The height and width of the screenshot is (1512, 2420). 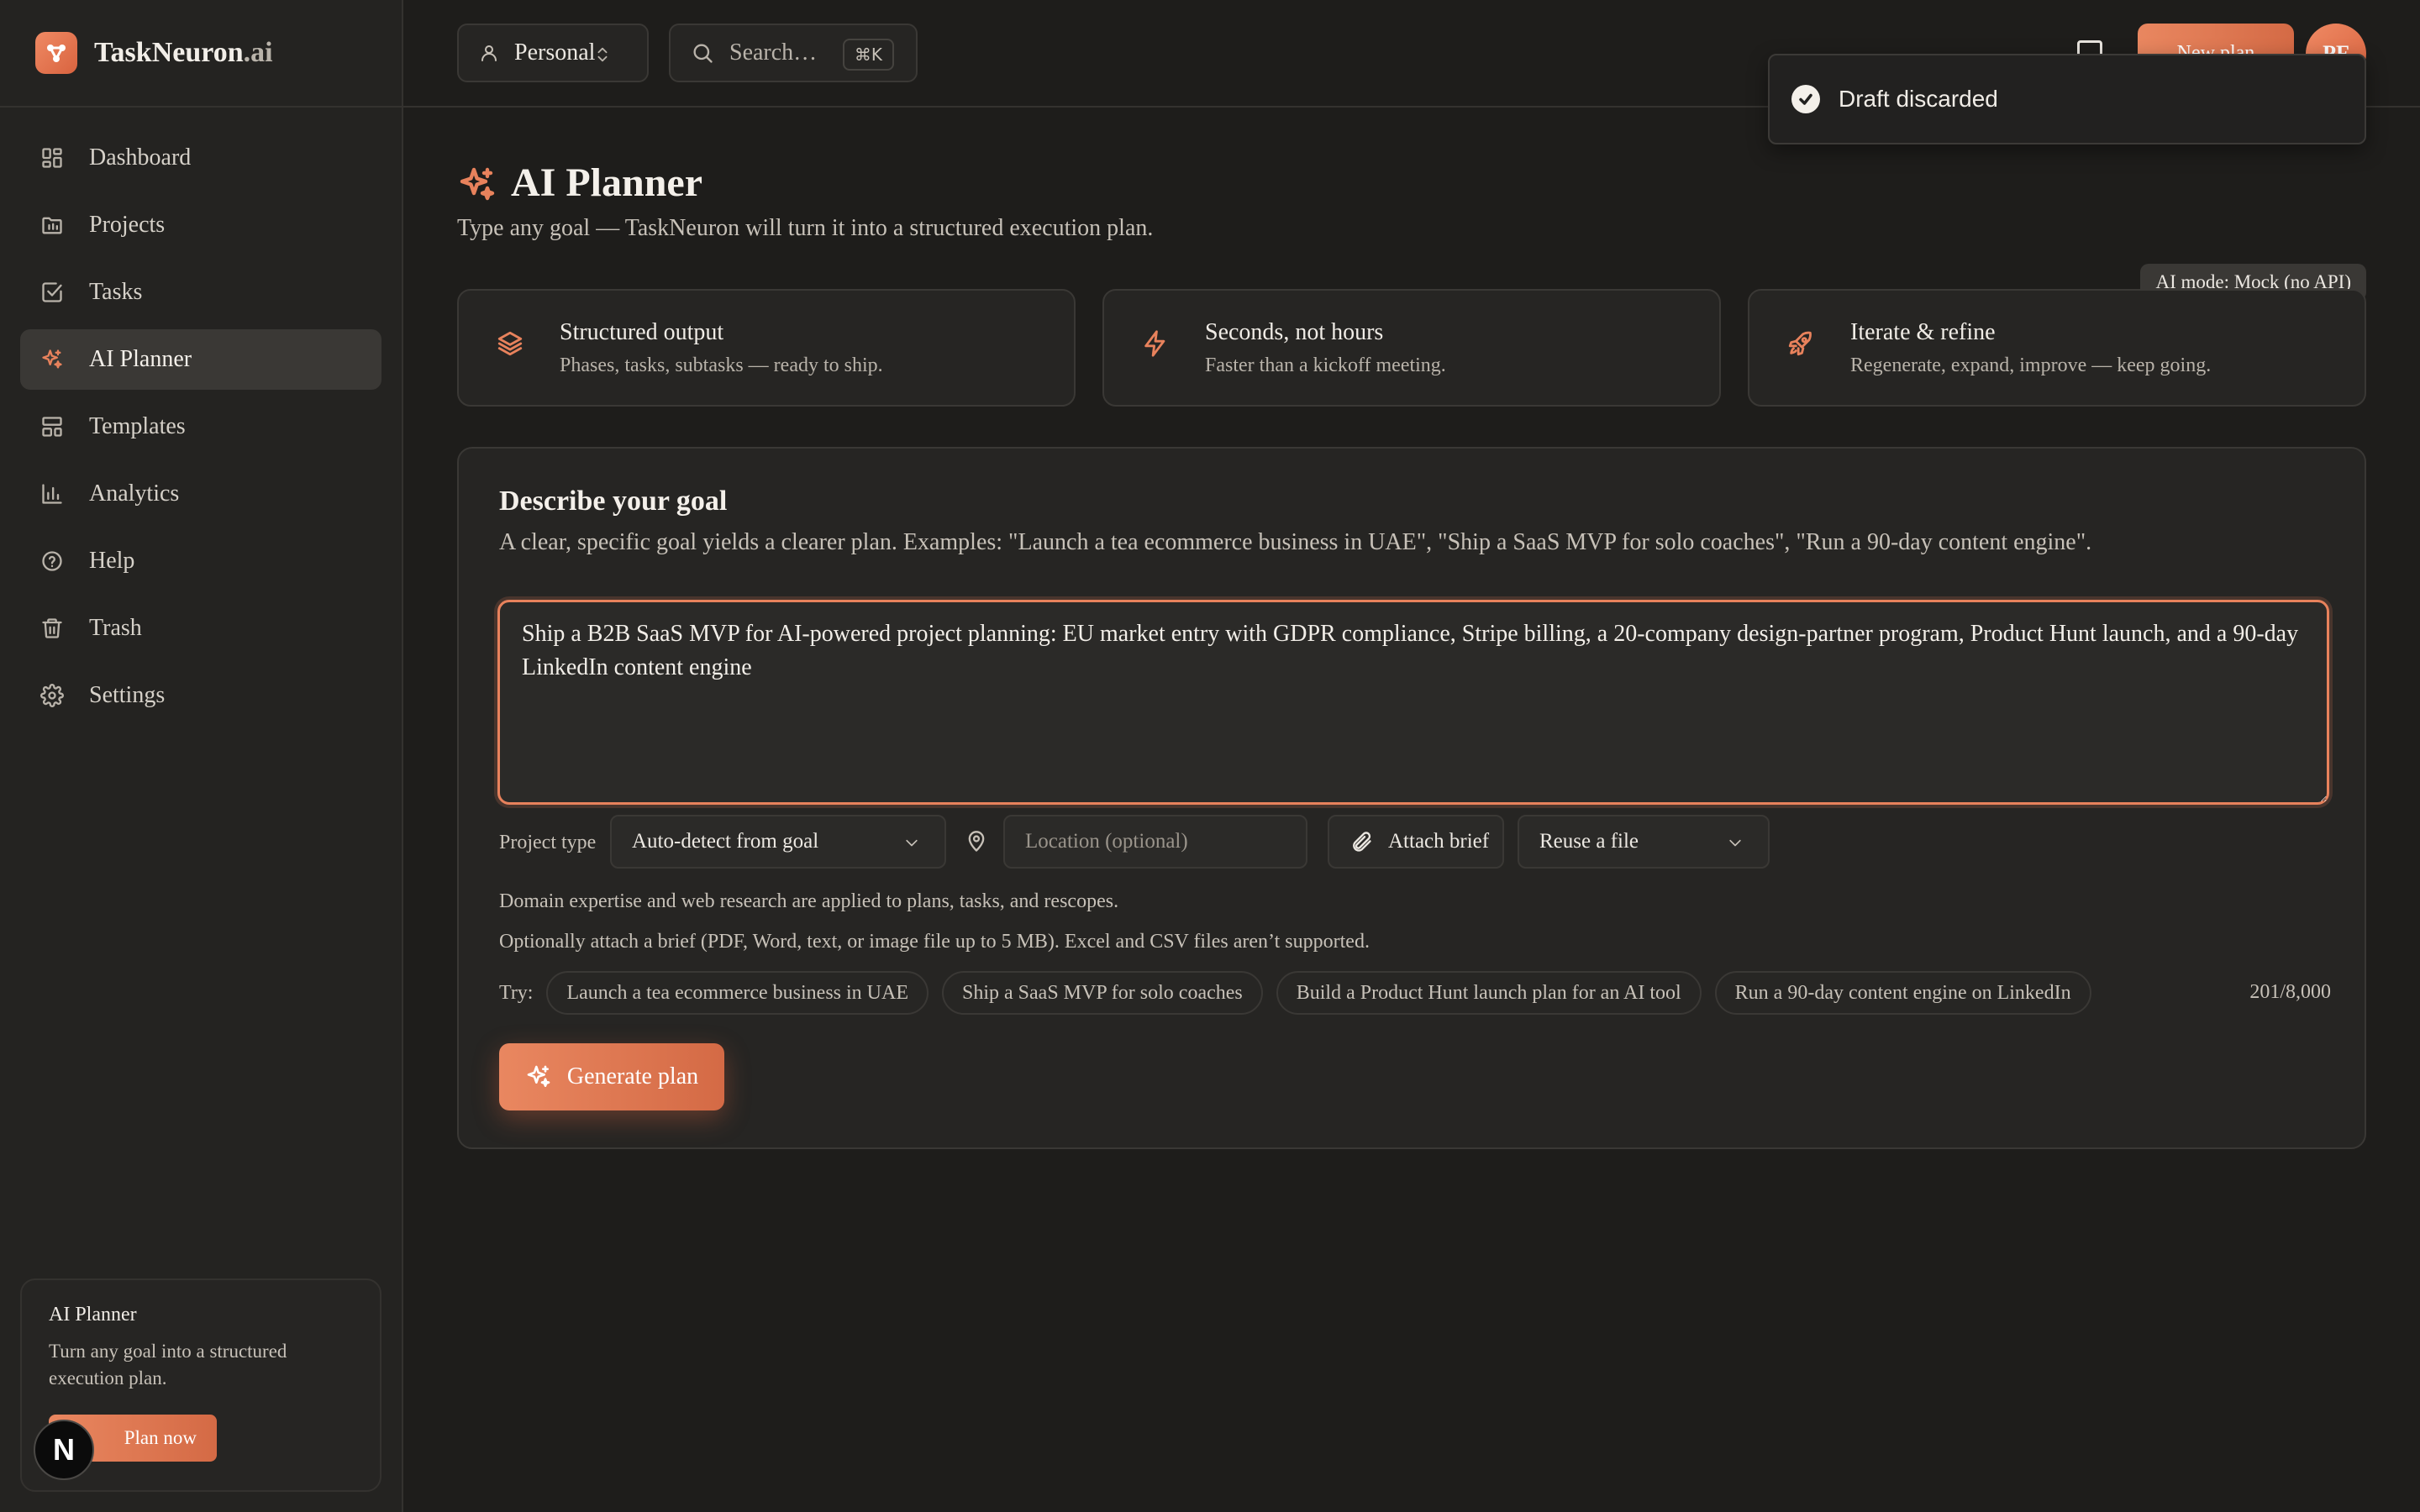 I want to click on suggestion-chip: Launch a tea ecommerce business in UAE, so click(x=737, y=993).